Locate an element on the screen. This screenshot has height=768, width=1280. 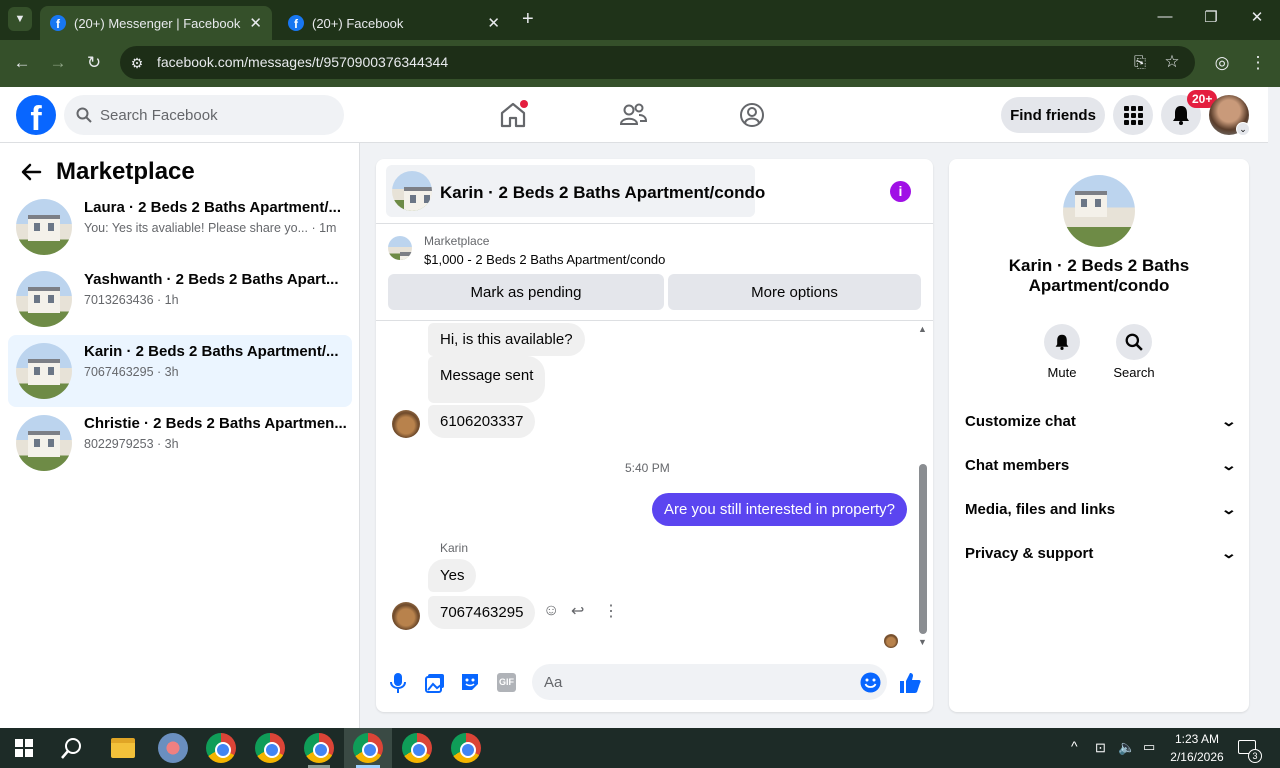
grid-icon is located at coordinates (1133, 115).